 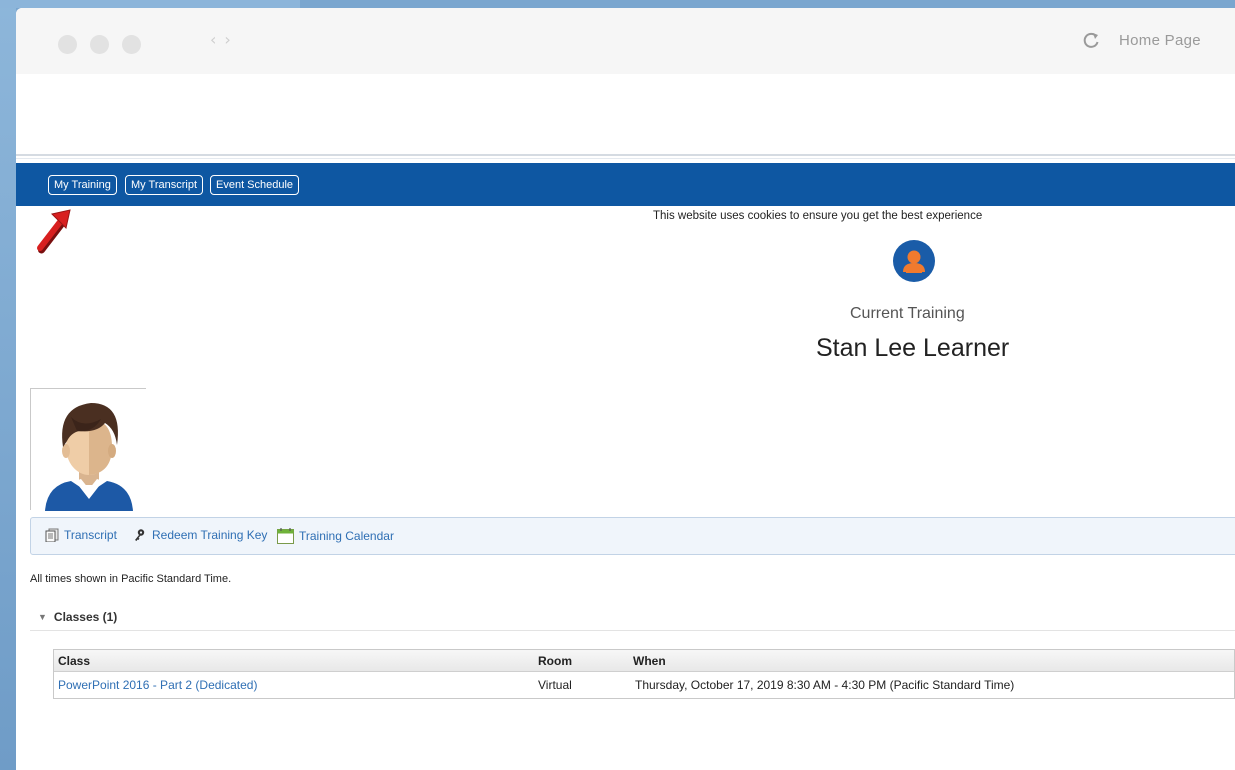 What do you see at coordinates (210, 535) in the screenshot?
I see `toolbar-item-label: Redeem Training Key` at bounding box center [210, 535].